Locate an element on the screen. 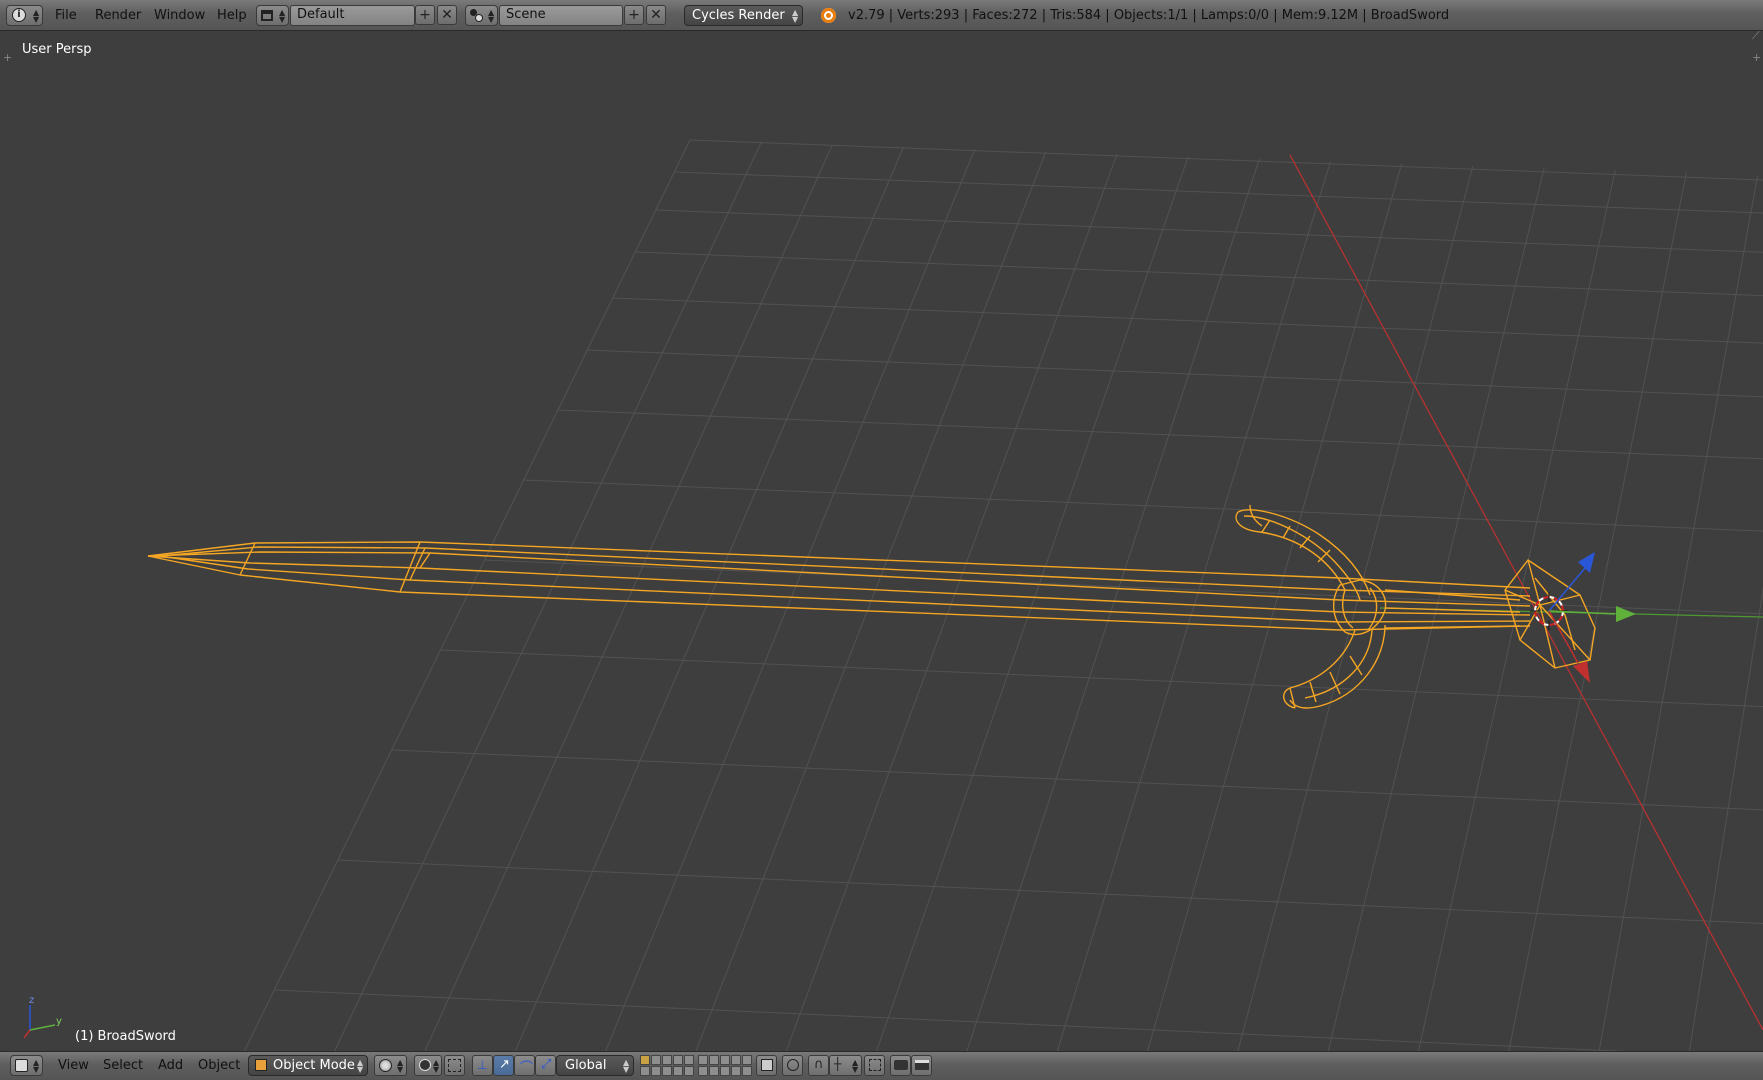 The width and height of the screenshot is (1763, 1080). editor-type-button: i ▲ ▼ is located at coordinates (24, 15).